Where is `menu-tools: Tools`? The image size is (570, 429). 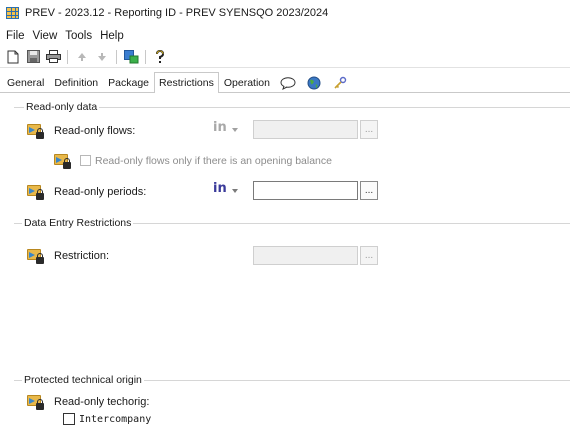
menu-tools: Tools is located at coordinates (80, 36).